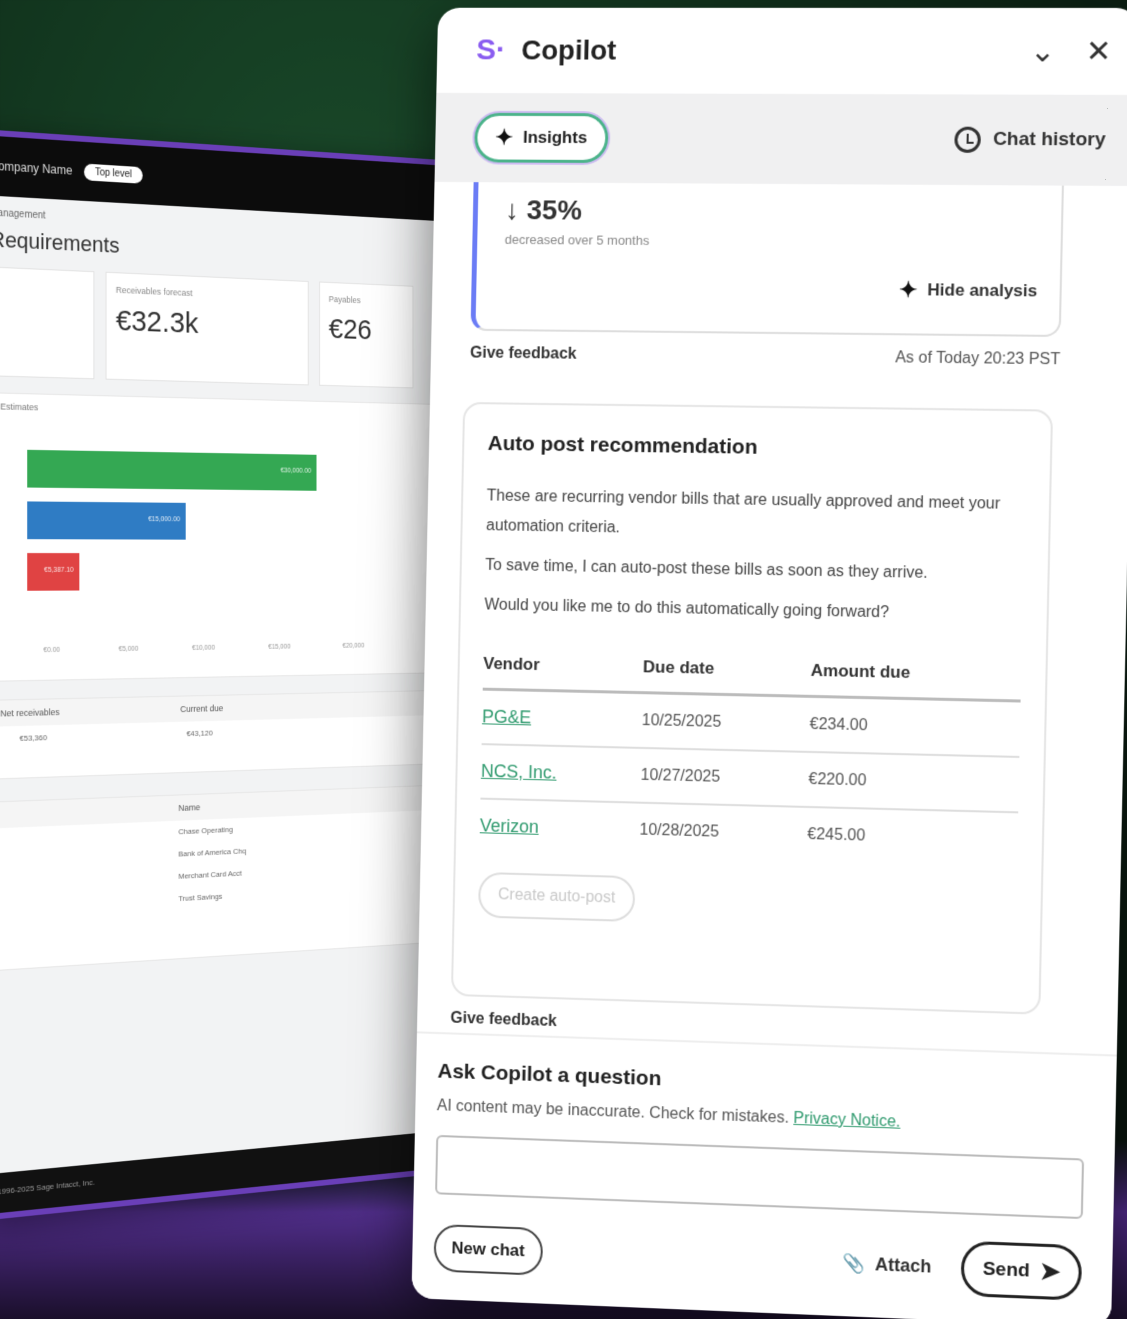 The height and width of the screenshot is (1319, 1127). Describe the element at coordinates (199, 733) in the screenshot. I see `table-cell: €43,120` at that location.